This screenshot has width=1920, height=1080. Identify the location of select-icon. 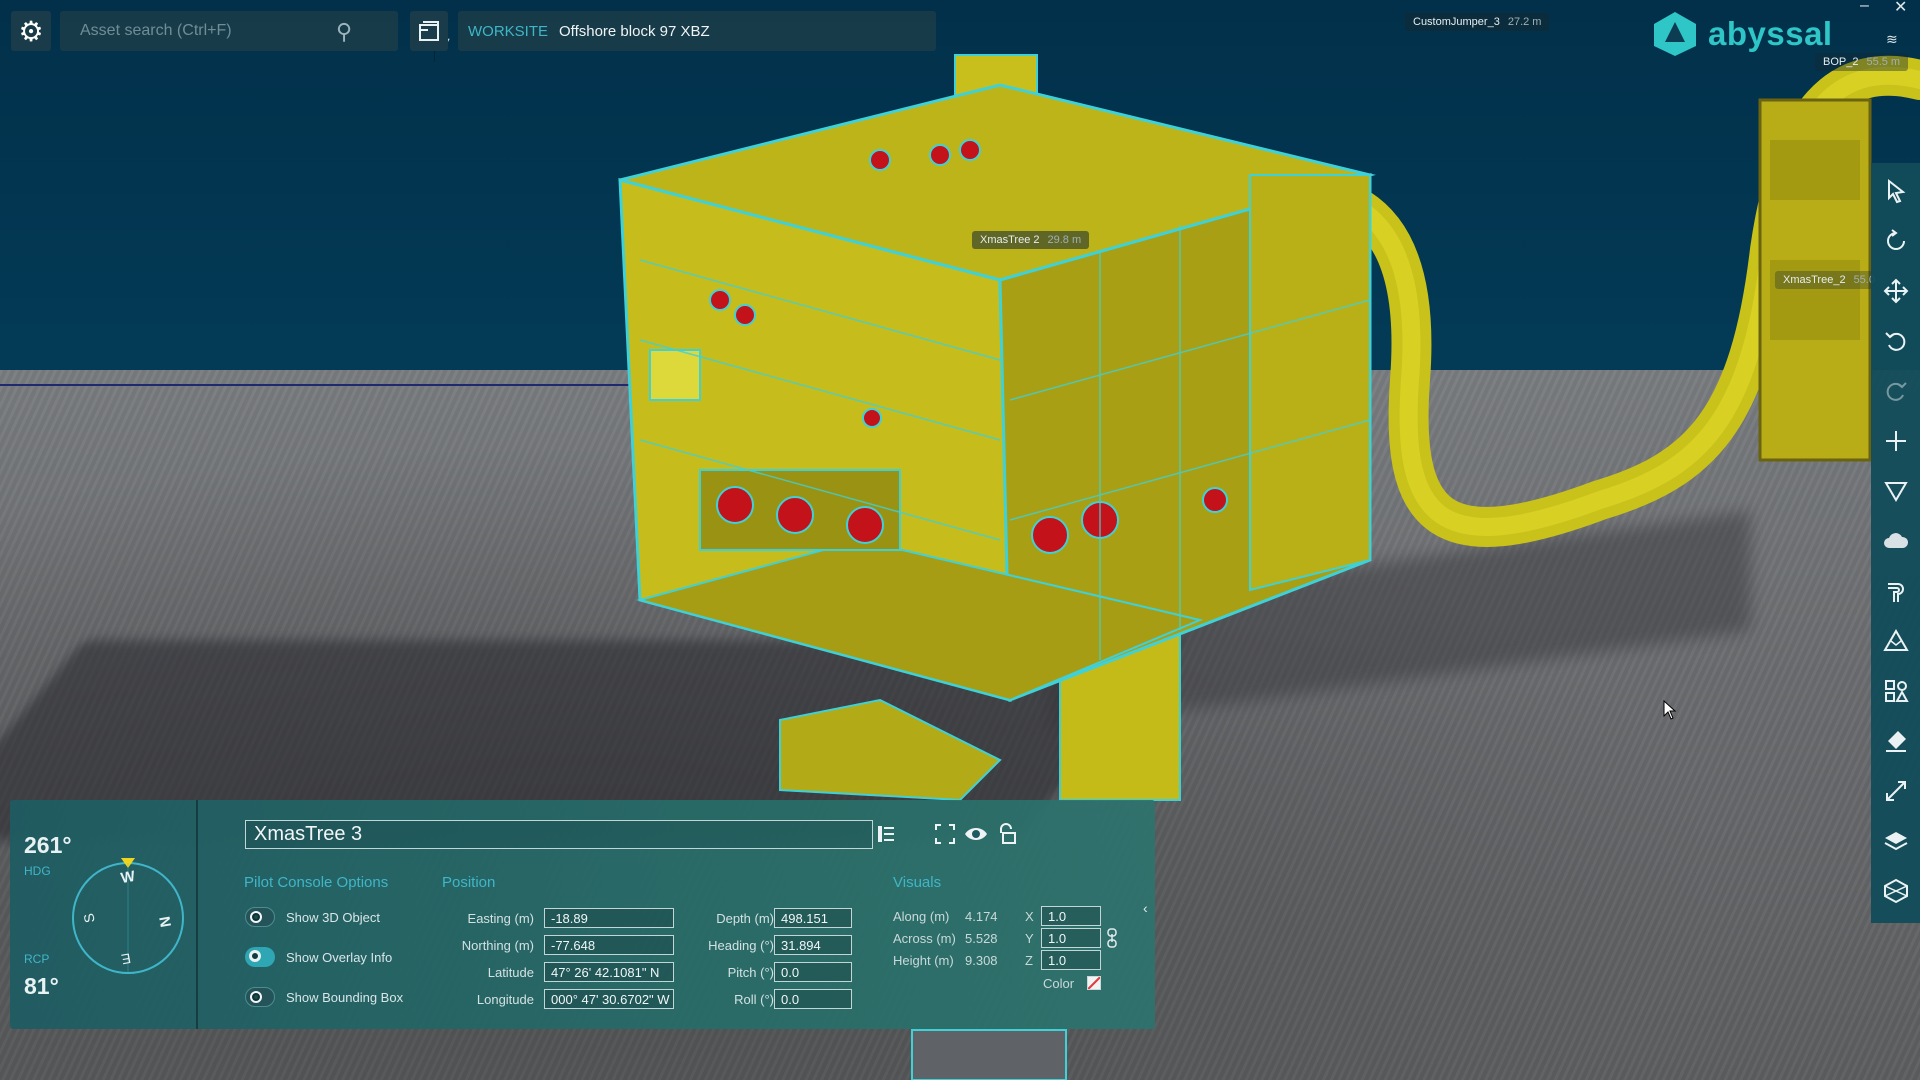
(1896, 191).